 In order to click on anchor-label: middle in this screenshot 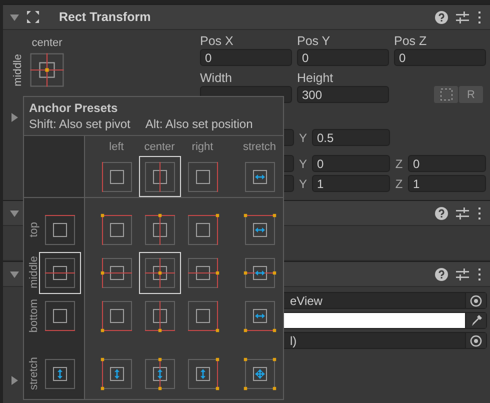, I will do `click(18, 70)`.